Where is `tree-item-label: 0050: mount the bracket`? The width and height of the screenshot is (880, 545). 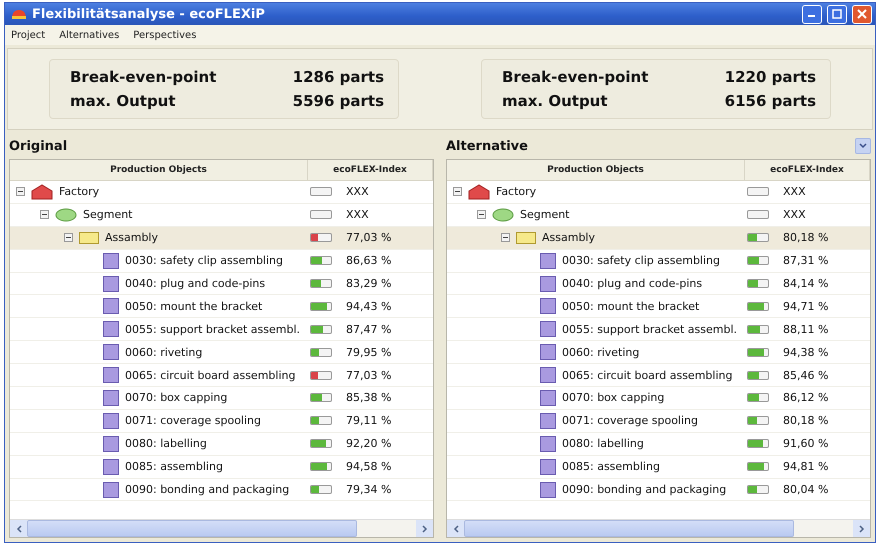 tree-item-label: 0050: mount the bracket is located at coordinates (193, 306).